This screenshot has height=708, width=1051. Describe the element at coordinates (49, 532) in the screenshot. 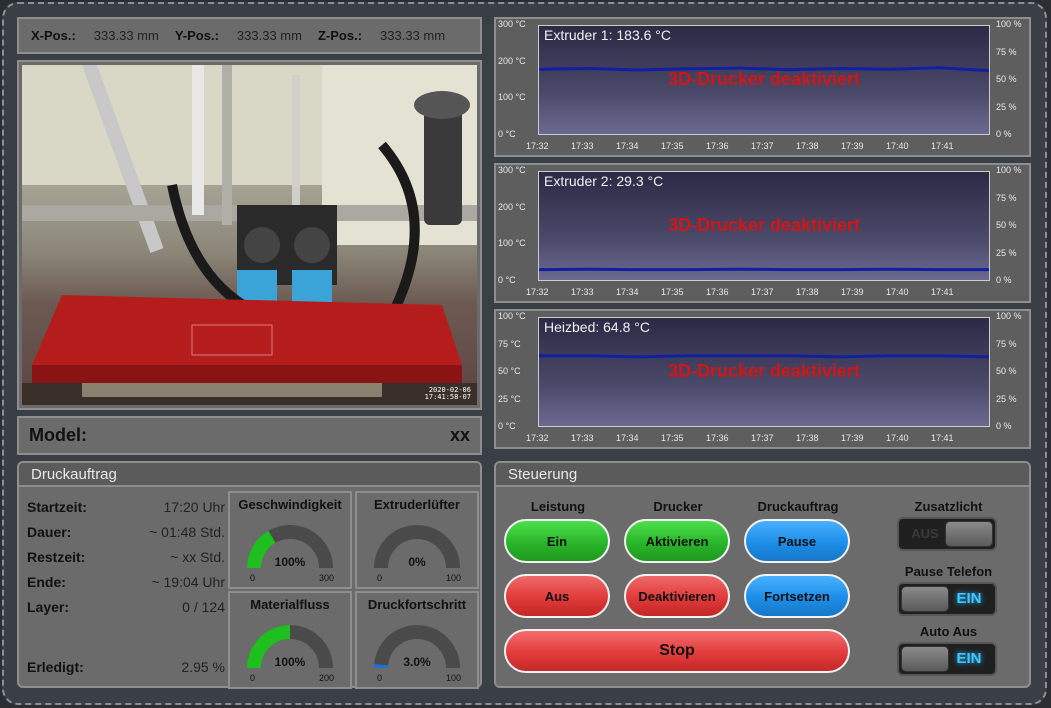

I see `job-stat-key: Dauer:` at that location.